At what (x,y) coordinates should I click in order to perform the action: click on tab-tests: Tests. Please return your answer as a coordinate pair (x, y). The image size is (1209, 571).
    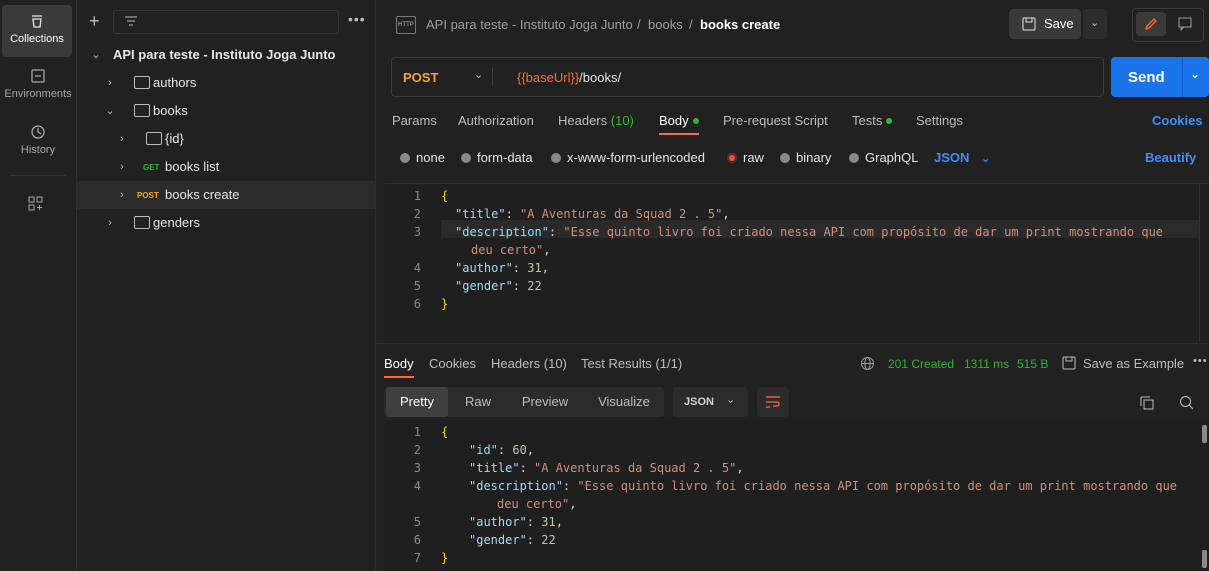
    Looking at the image, I should click on (872, 120).